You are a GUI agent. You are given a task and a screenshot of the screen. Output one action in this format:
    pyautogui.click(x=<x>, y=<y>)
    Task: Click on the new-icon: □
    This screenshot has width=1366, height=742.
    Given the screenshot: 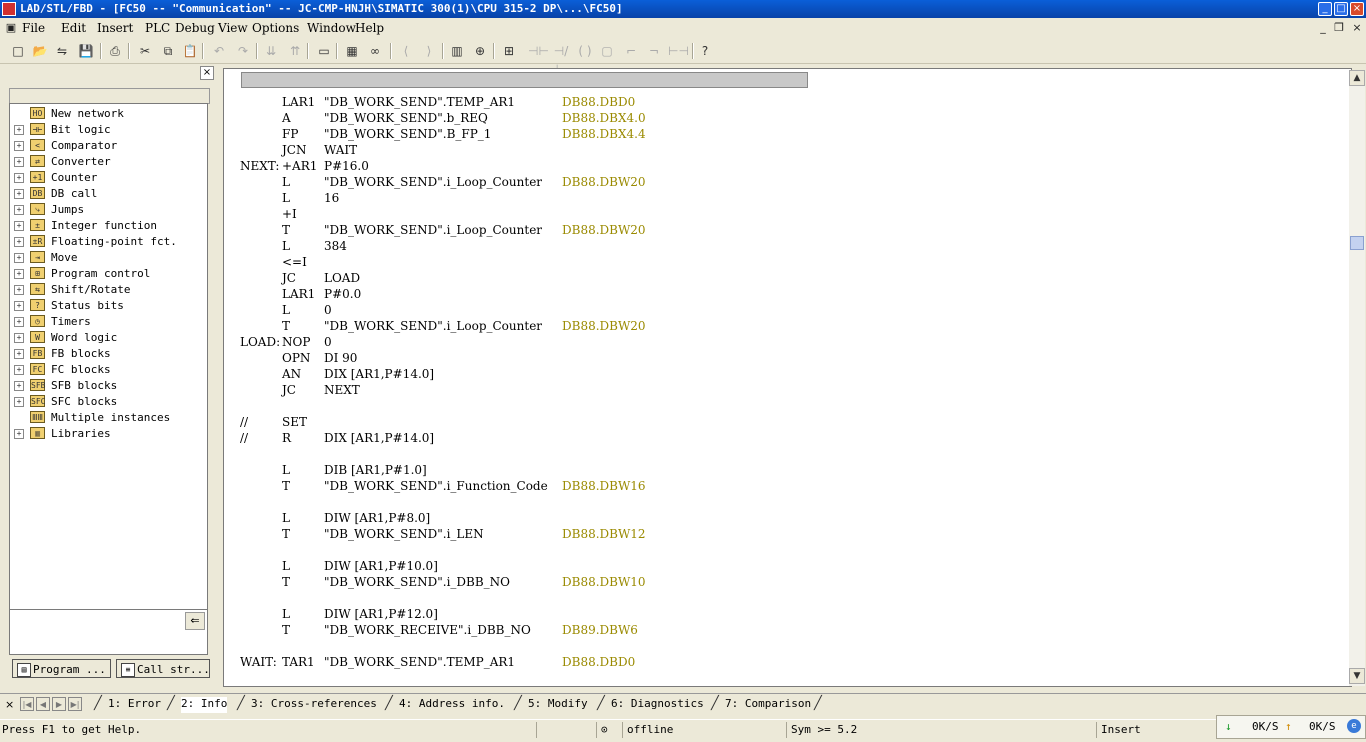 What is the action you would take?
    pyautogui.click(x=18, y=51)
    